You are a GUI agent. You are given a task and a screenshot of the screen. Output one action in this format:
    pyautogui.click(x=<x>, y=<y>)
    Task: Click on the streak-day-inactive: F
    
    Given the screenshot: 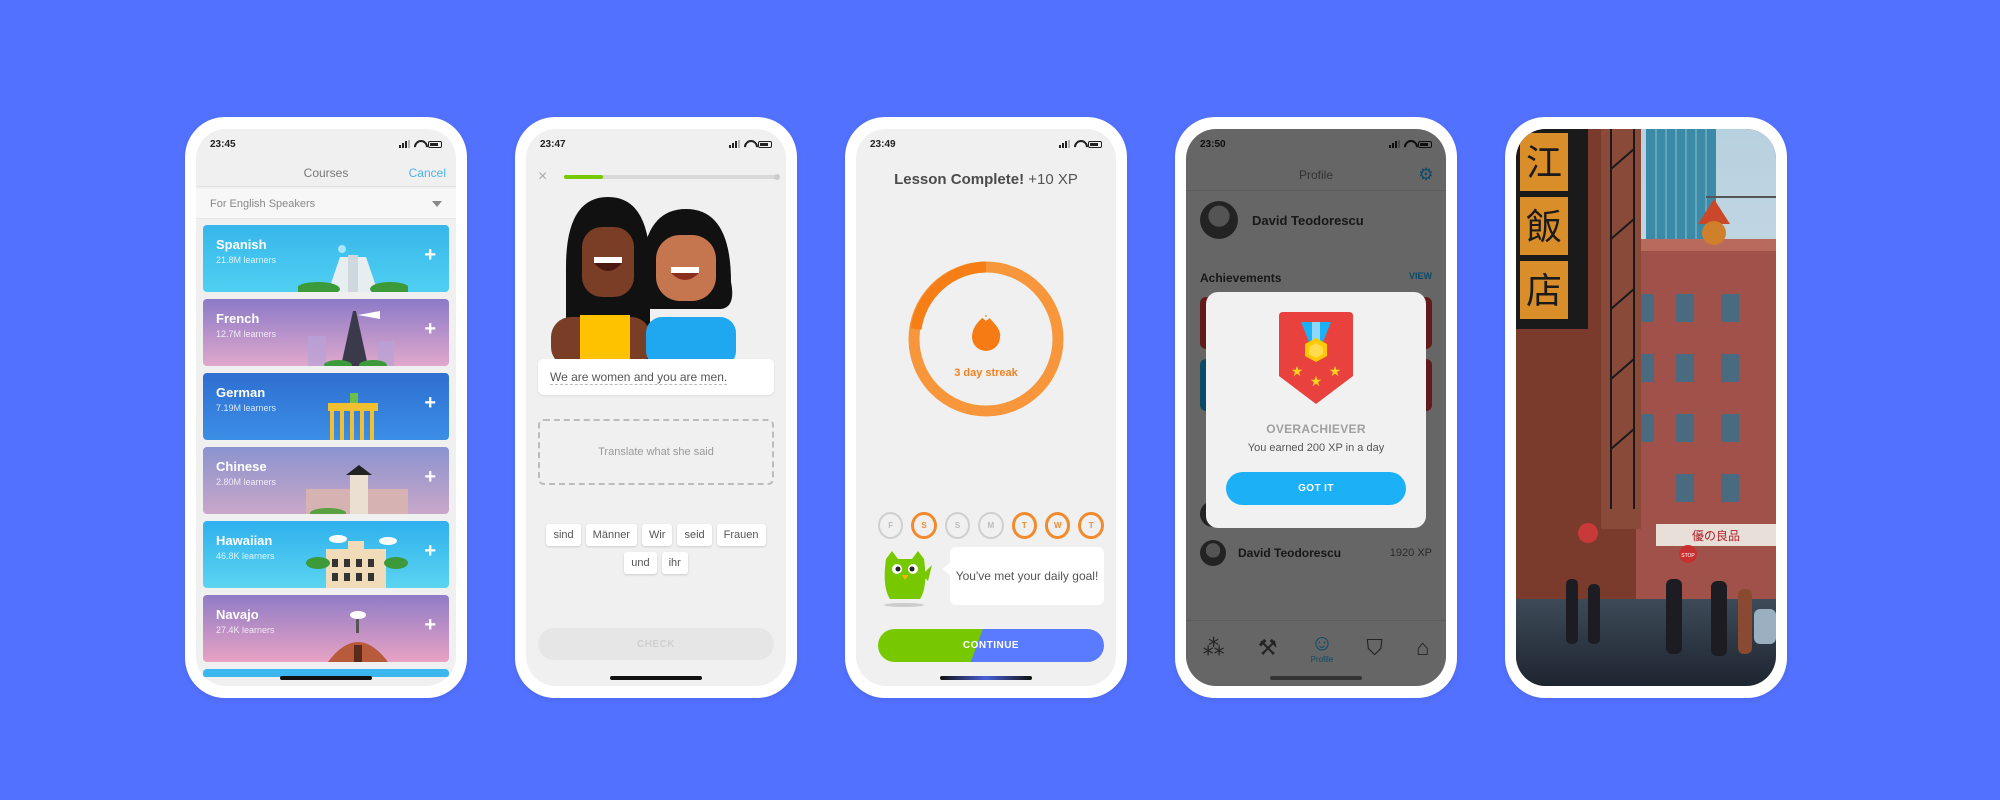 What is the action you would take?
    pyautogui.click(x=891, y=525)
    